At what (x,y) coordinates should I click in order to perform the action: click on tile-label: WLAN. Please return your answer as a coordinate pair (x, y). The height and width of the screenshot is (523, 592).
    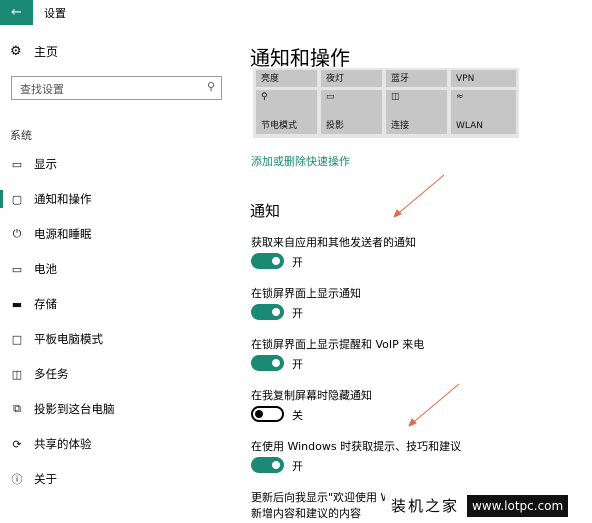
    Looking at the image, I should click on (470, 126).